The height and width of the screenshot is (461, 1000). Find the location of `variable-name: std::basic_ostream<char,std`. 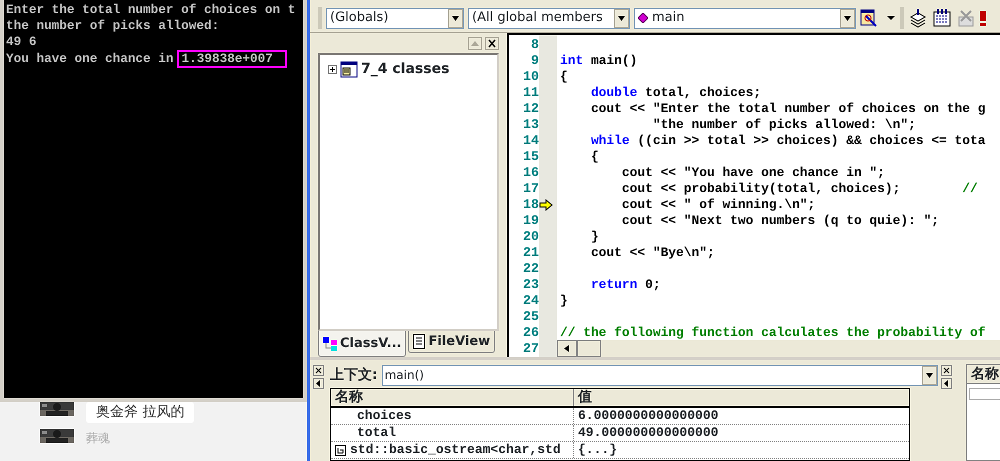

variable-name: std::basic_ostream<char,std is located at coordinates (455, 450).